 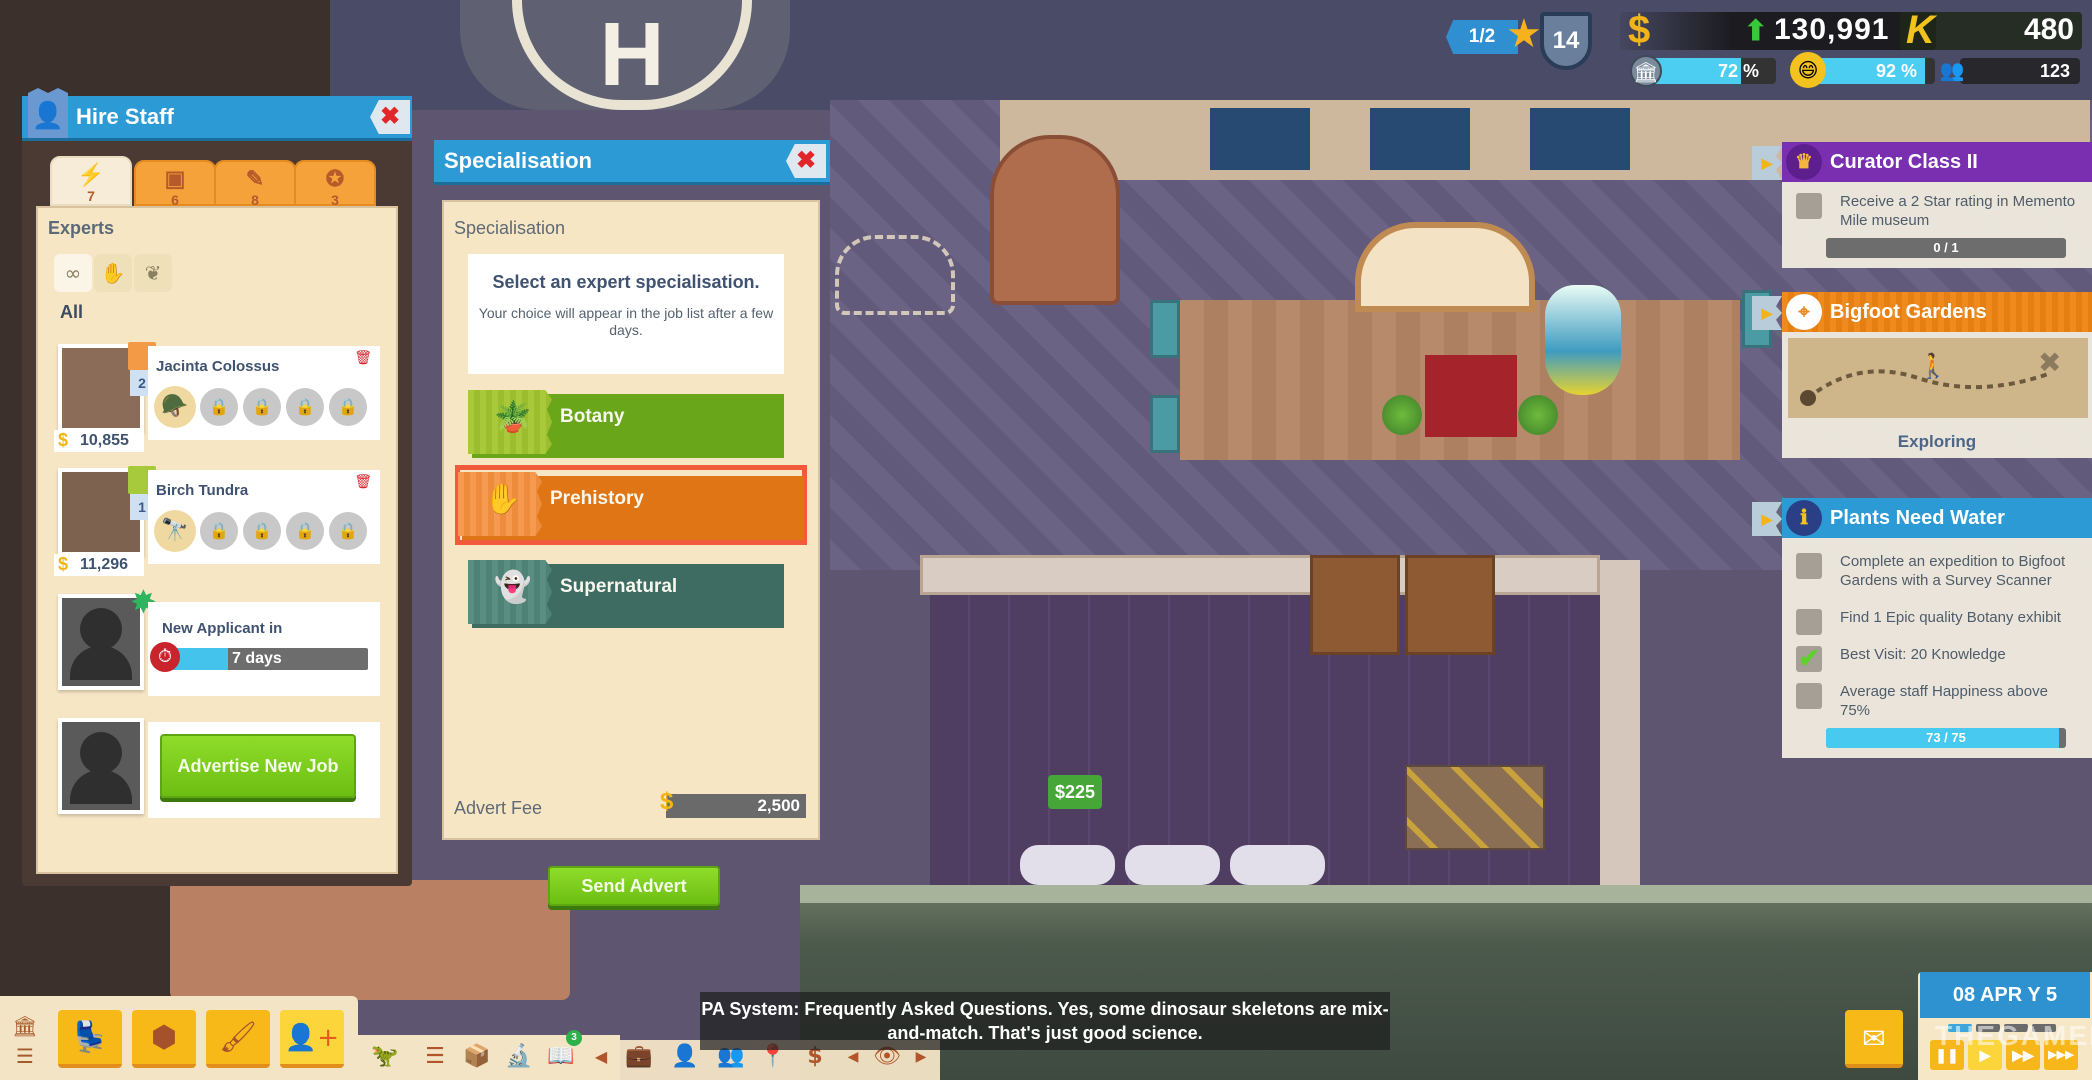 I want to click on museum-level-badge: 14, so click(x=1566, y=41).